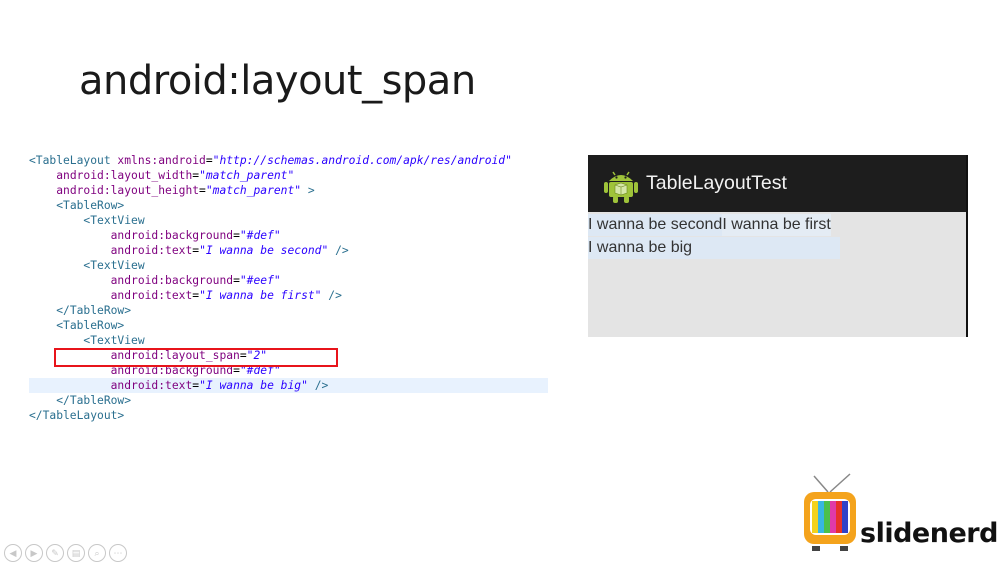 The height and width of the screenshot is (563, 1005). What do you see at coordinates (196, 357) in the screenshot?
I see `highlight-box` at bounding box center [196, 357].